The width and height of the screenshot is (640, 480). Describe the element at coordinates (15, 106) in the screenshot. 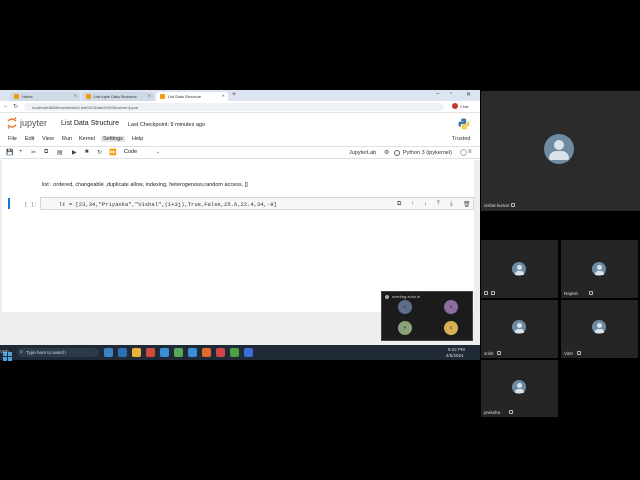

I see `refresh-icon: ↻` at that location.